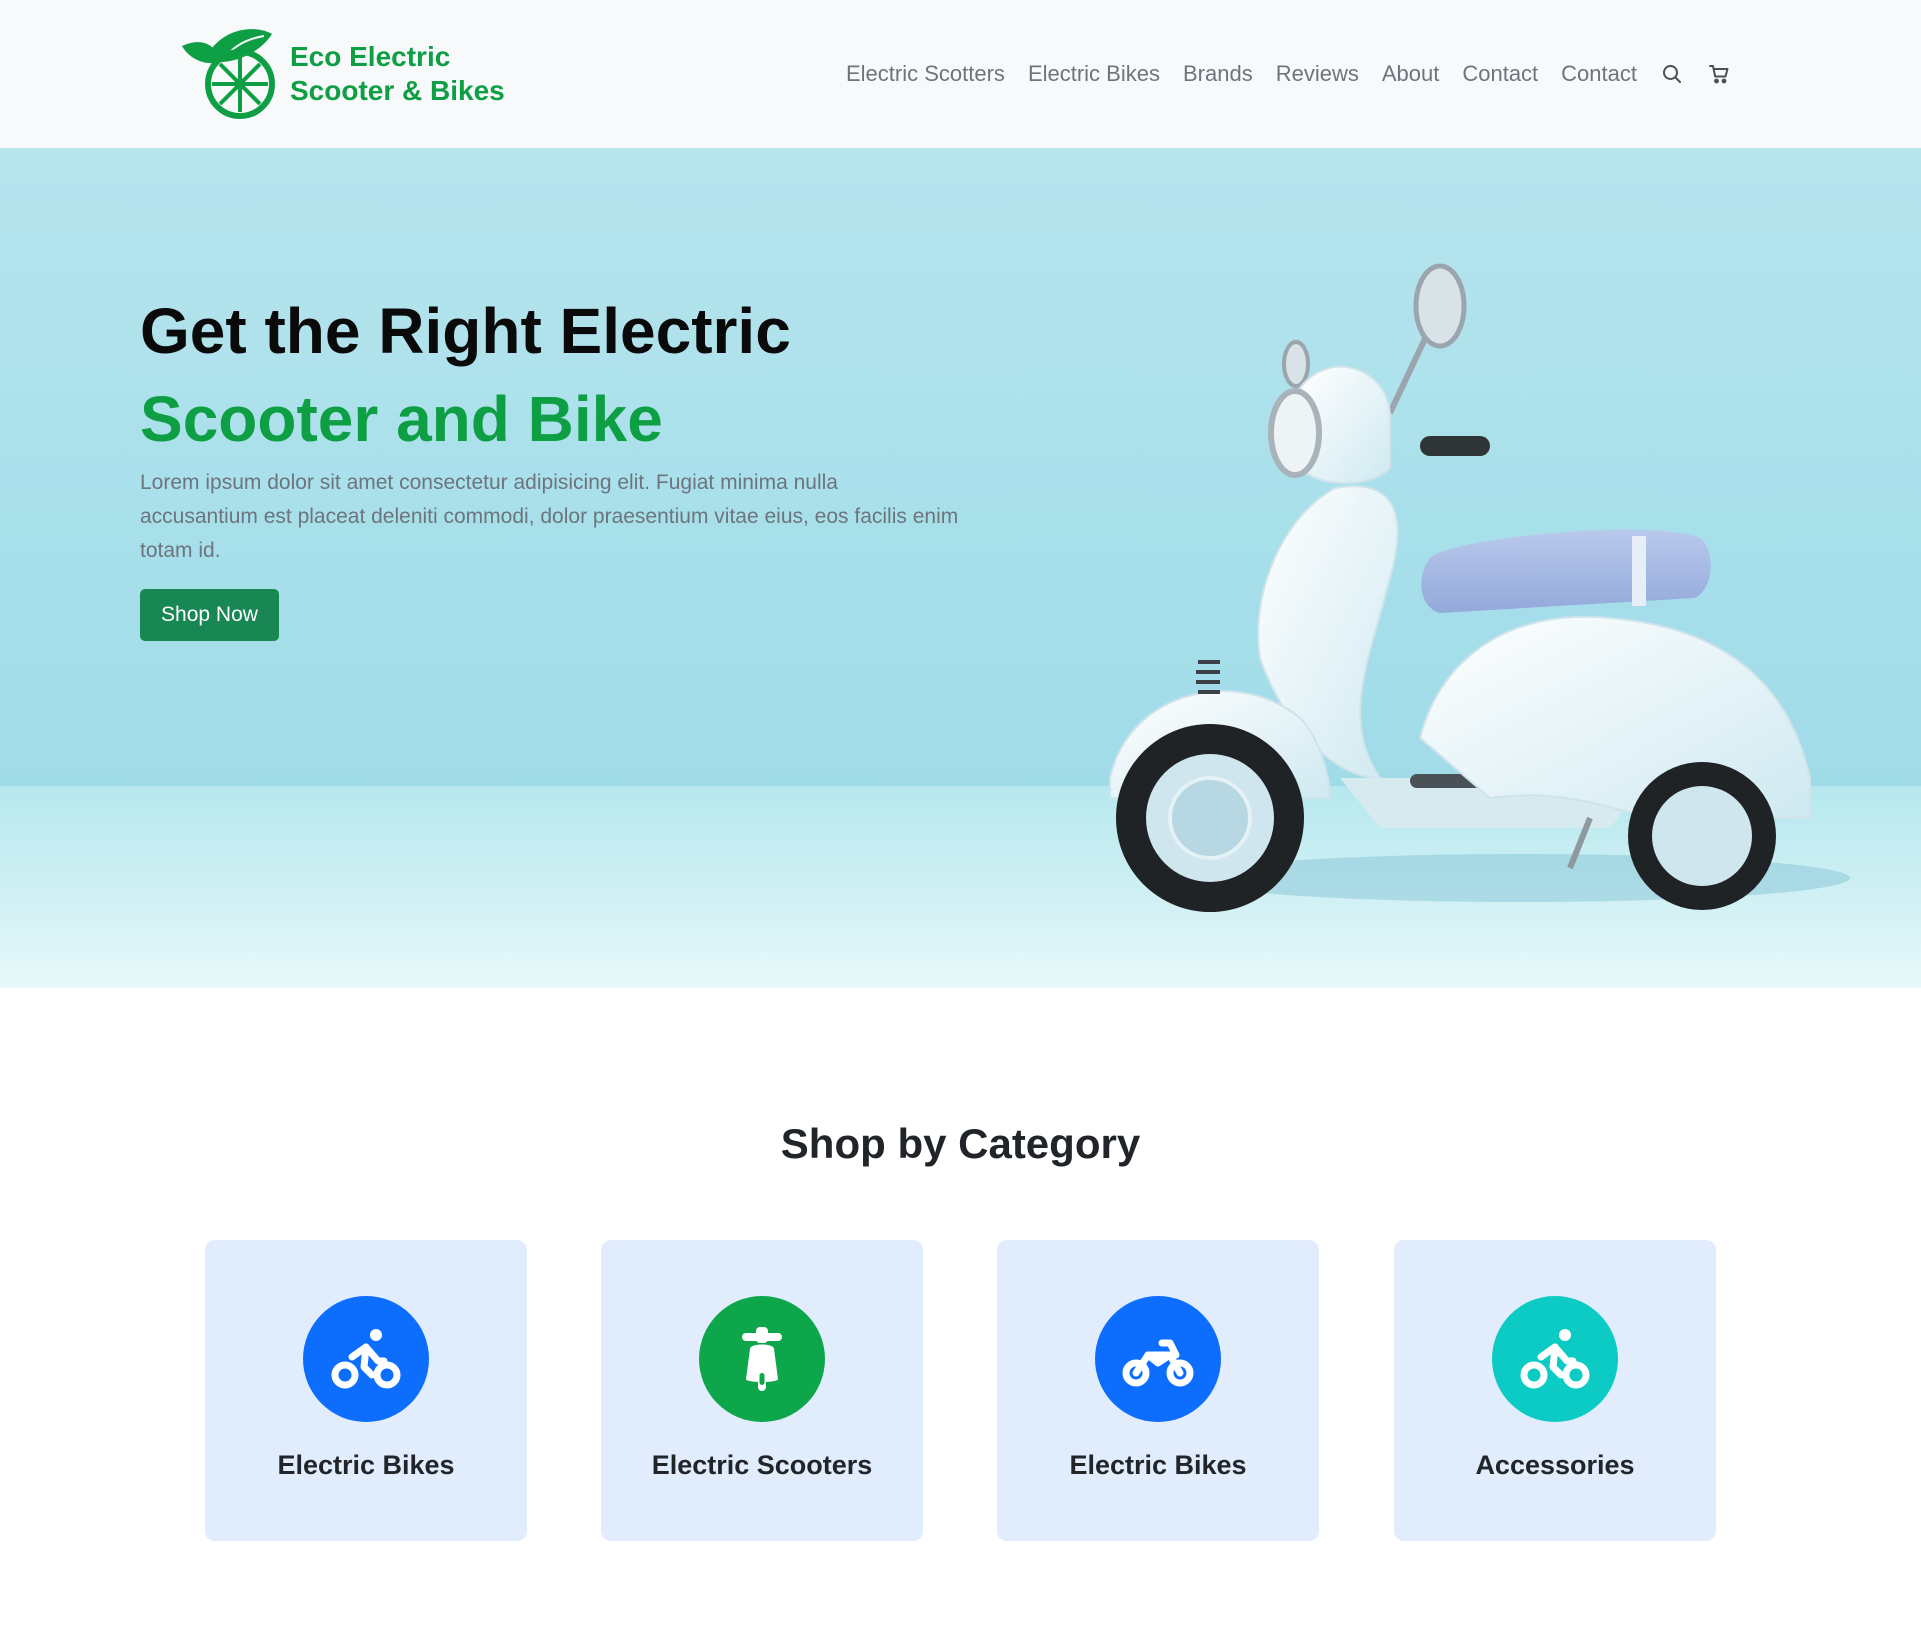 This screenshot has height=1633, width=1921. I want to click on category-card-electric-bikes: Electric Bikes, so click(366, 1390).